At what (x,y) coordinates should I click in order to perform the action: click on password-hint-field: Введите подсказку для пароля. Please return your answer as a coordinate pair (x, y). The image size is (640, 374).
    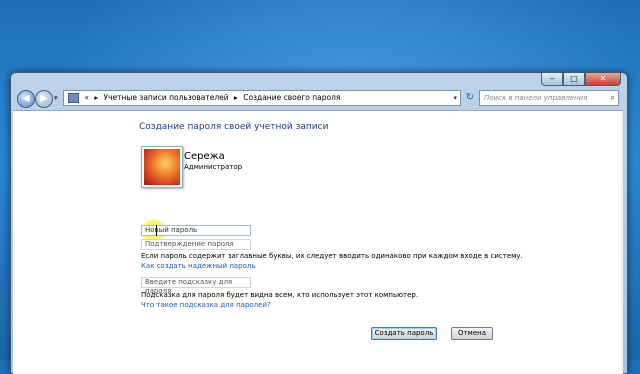
    Looking at the image, I should click on (196, 286).